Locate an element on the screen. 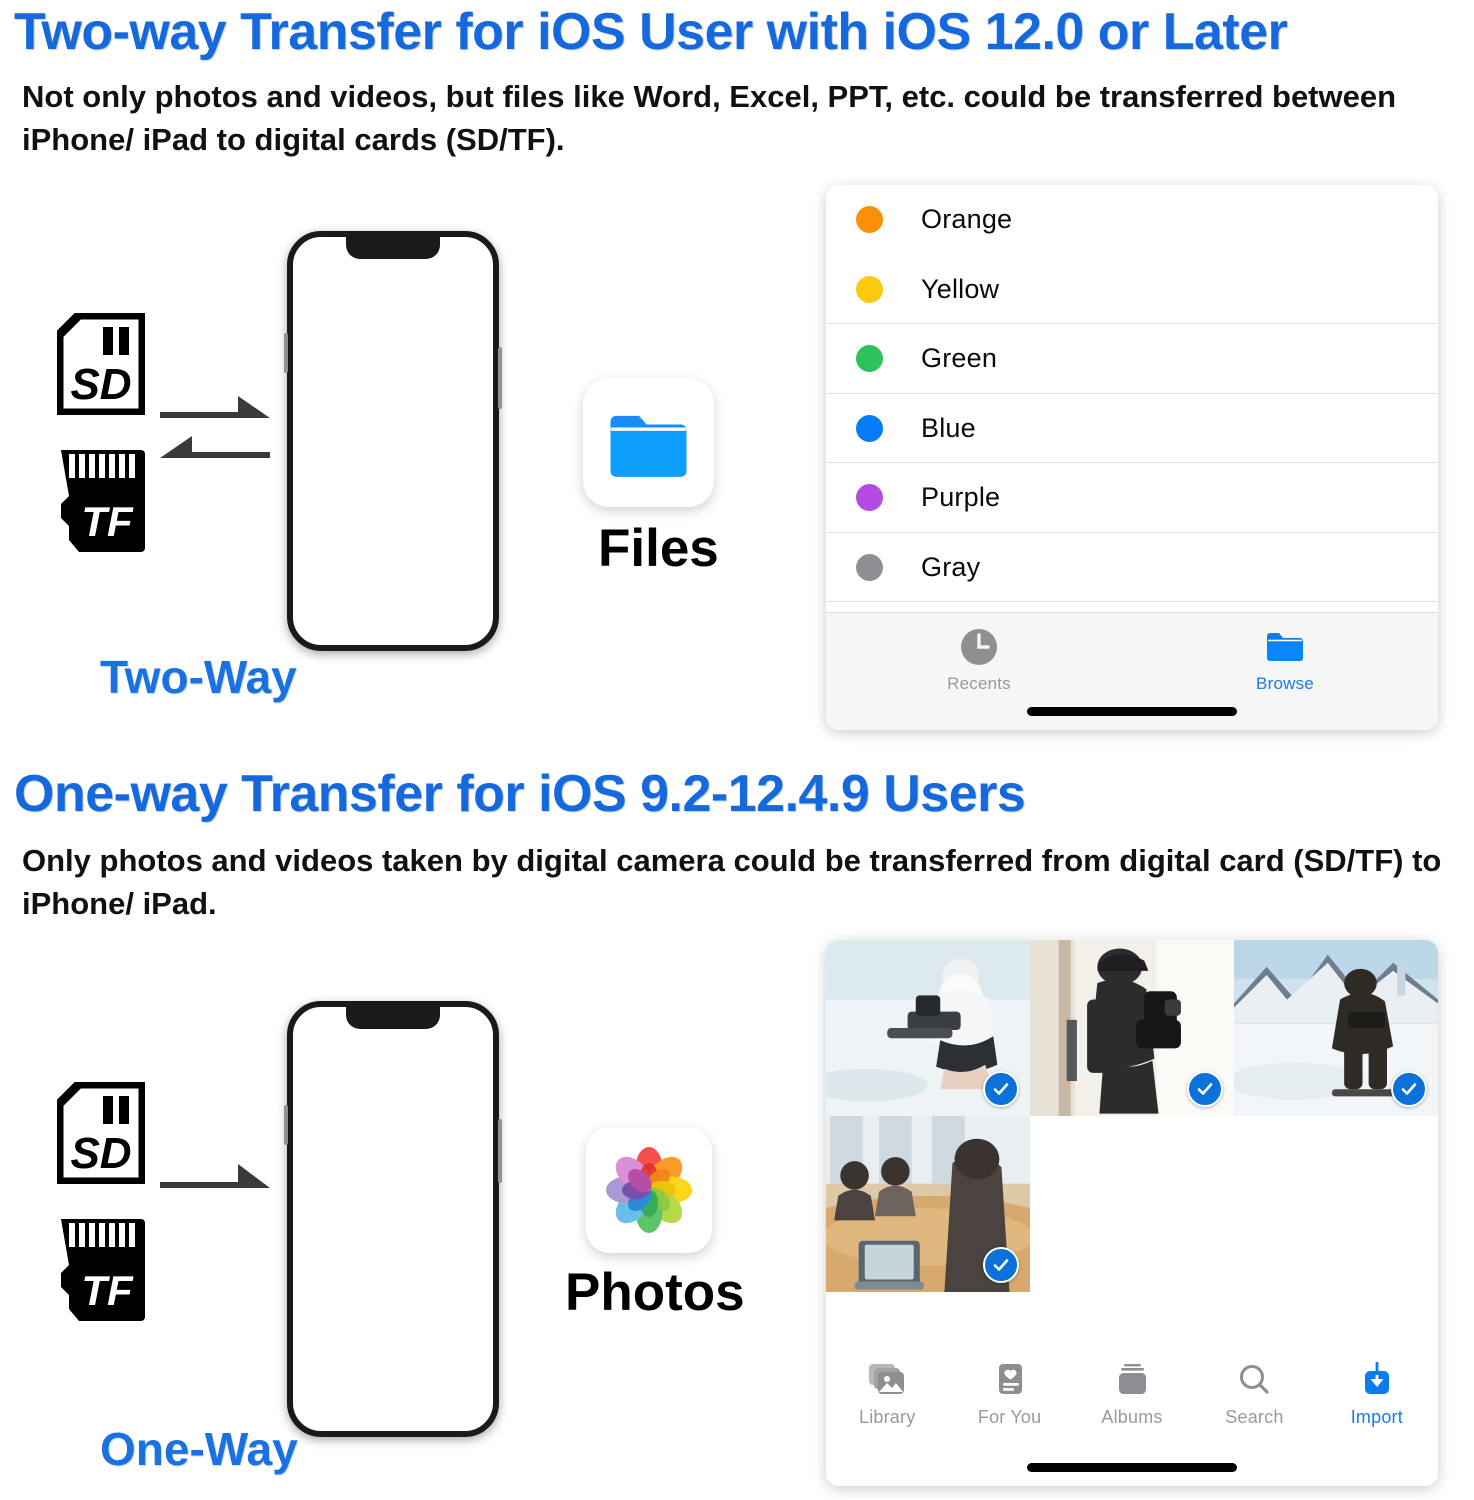 This screenshot has height=1500, width=1474. tab-label: Browse is located at coordinates (1285, 683).